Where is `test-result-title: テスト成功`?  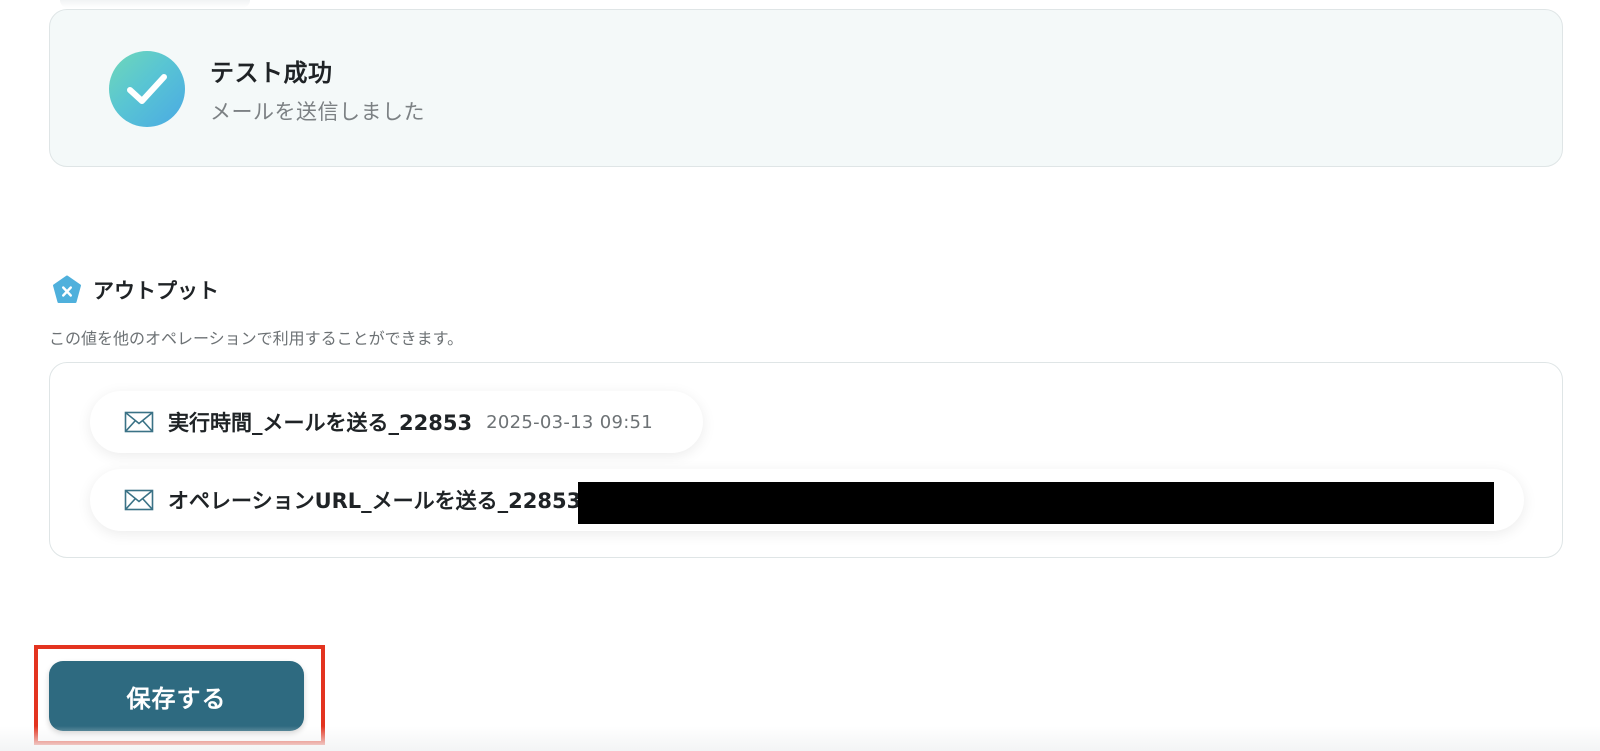 test-result-title: テスト成功 is located at coordinates (271, 73).